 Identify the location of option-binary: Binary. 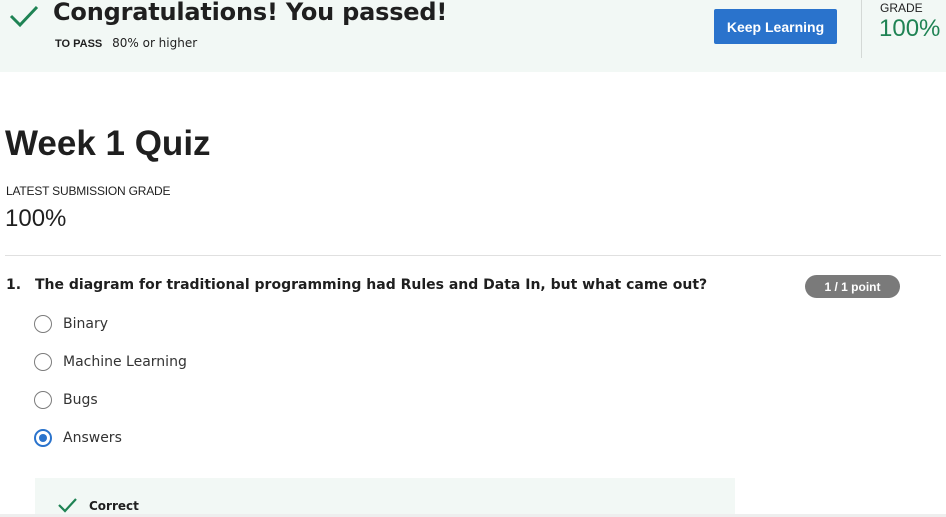
(71, 324).